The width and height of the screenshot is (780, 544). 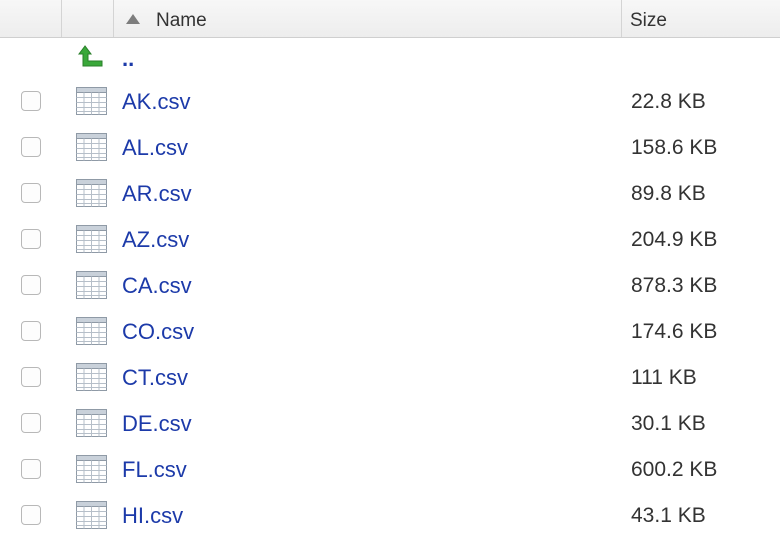 I want to click on file-size: 43.1 KB, so click(x=668, y=515).